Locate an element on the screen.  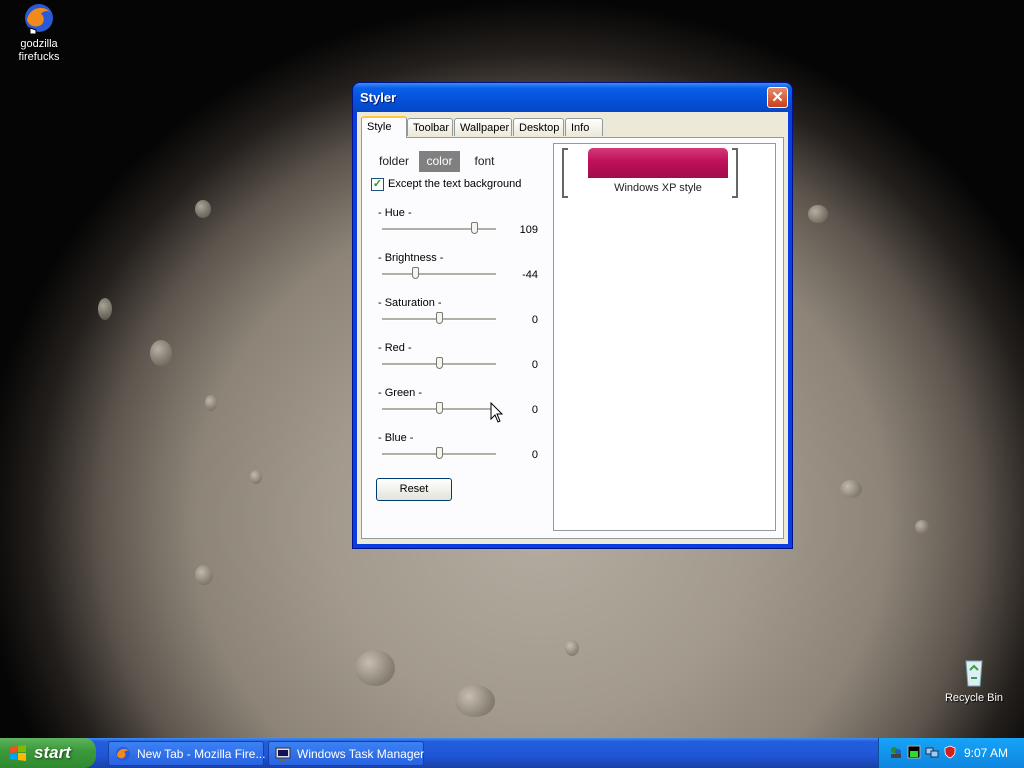
start-button: start is located at coordinates (48, 753).